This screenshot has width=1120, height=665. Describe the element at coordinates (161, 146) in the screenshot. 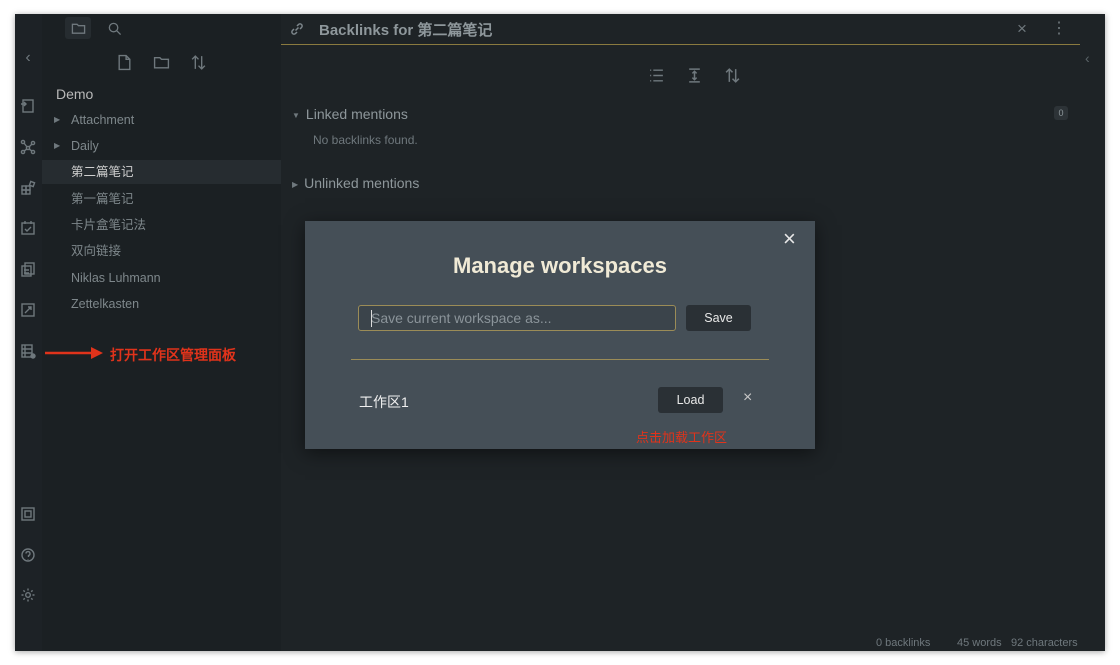

I see `folder-item: ▶ Daily` at that location.